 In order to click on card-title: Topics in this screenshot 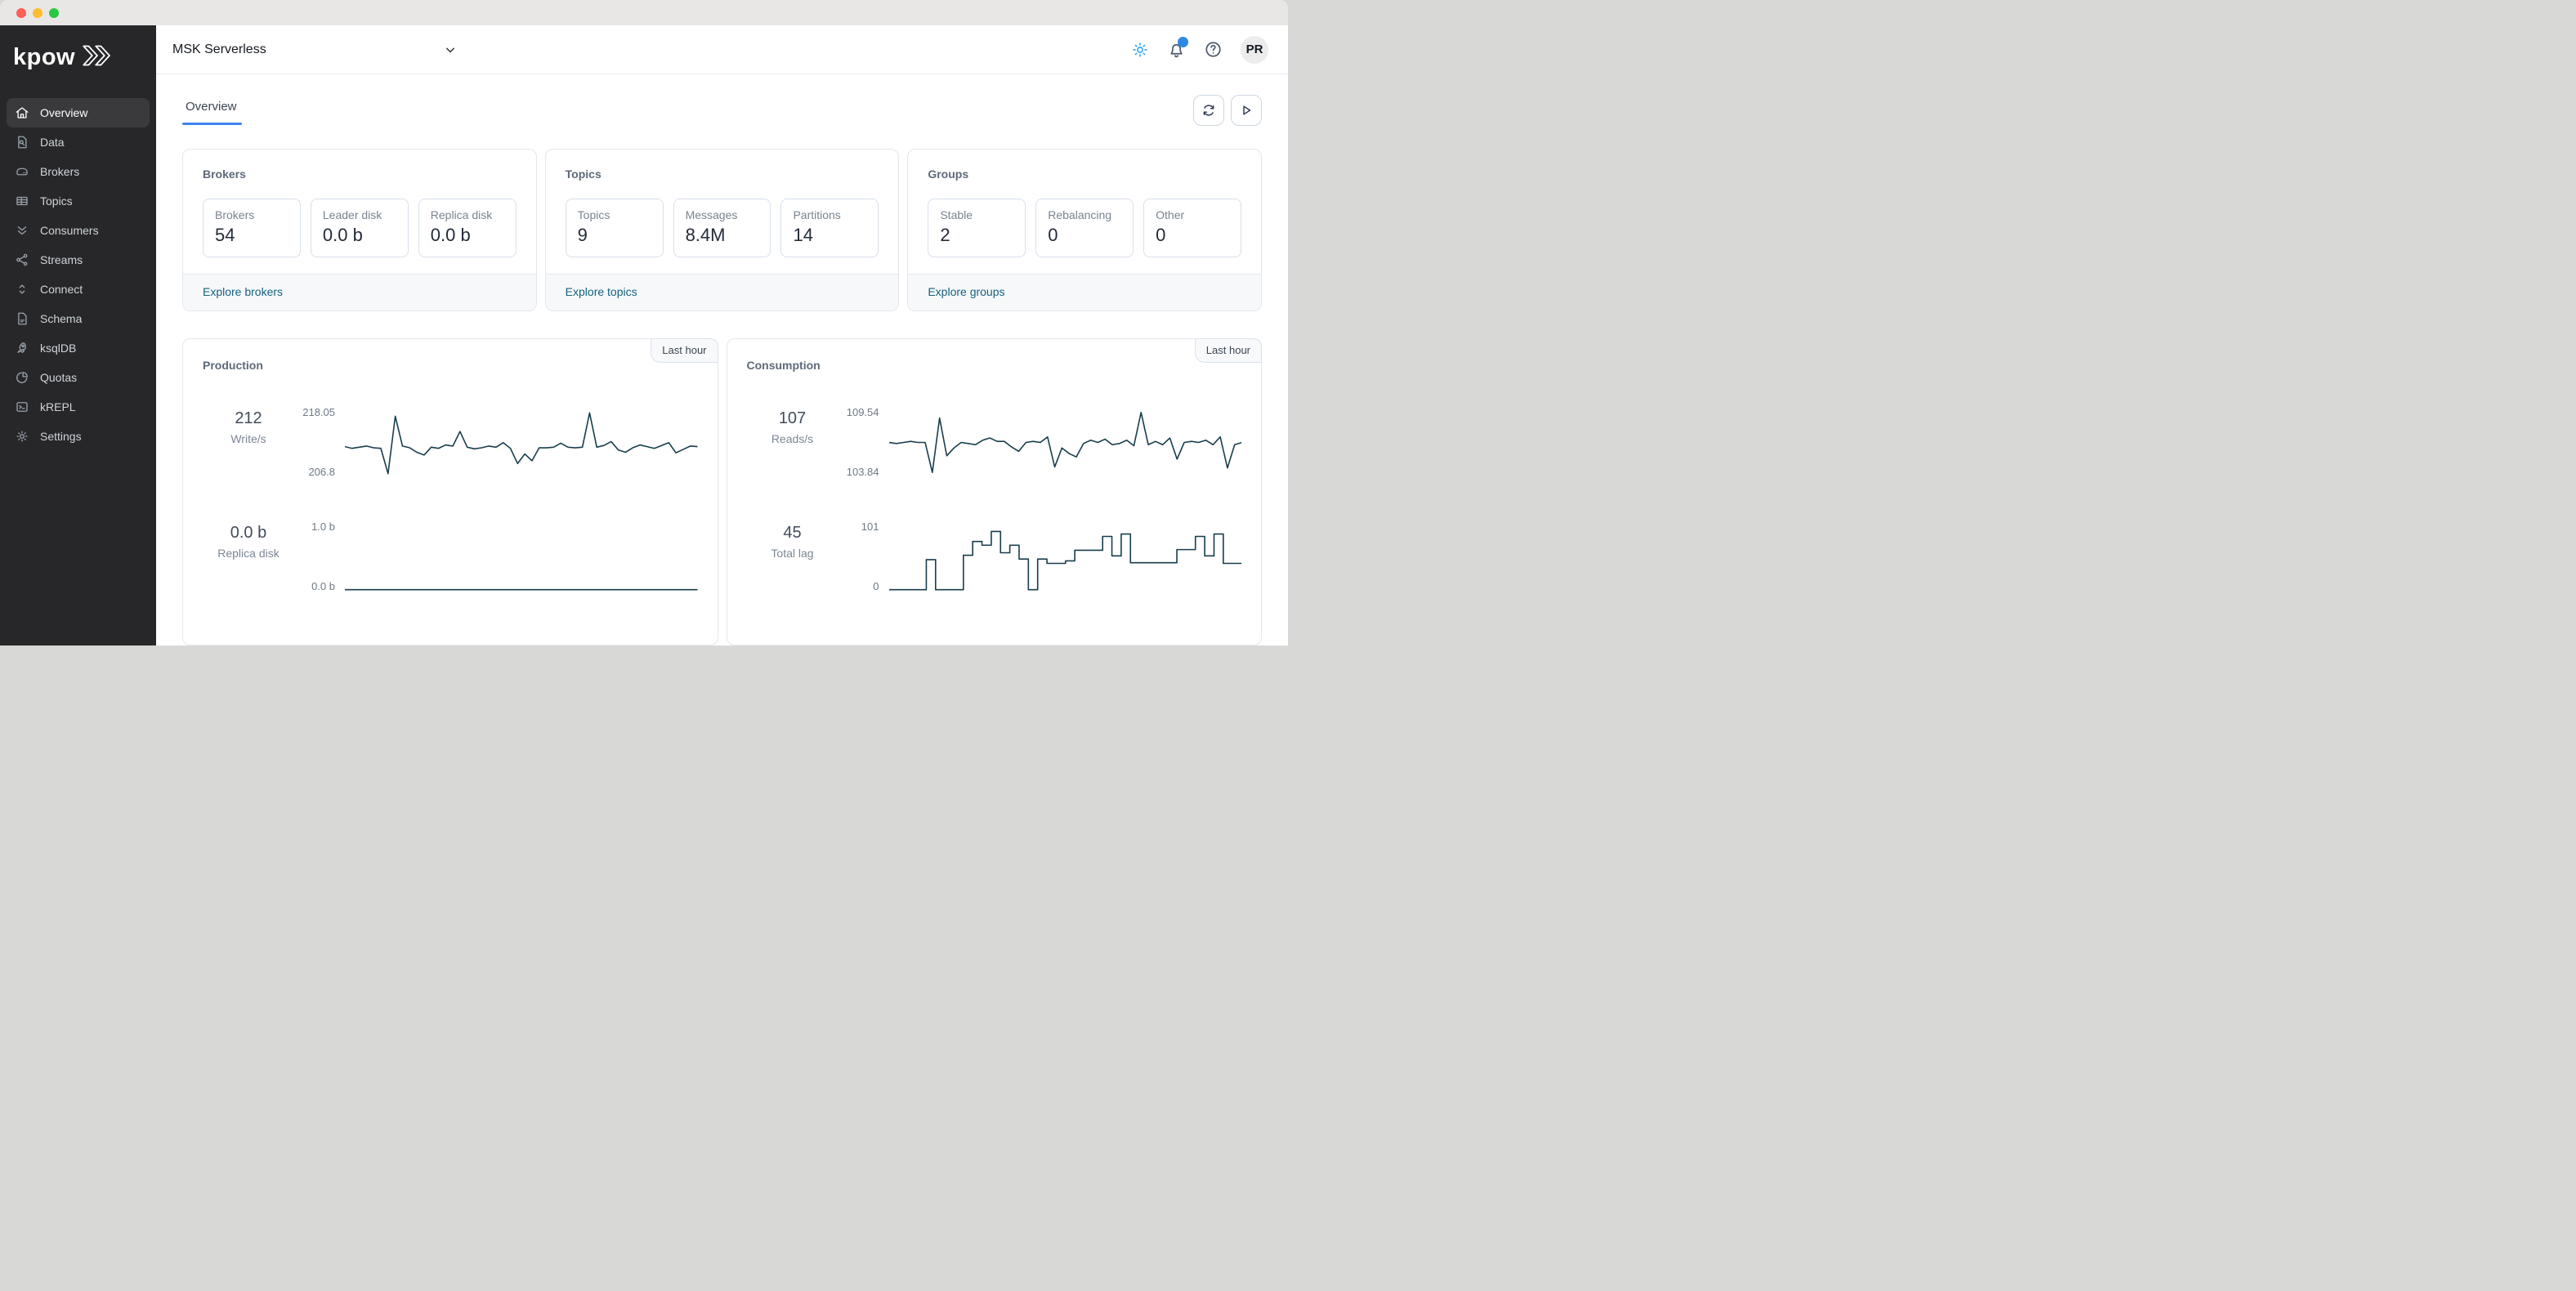, I will do `click(583, 174)`.